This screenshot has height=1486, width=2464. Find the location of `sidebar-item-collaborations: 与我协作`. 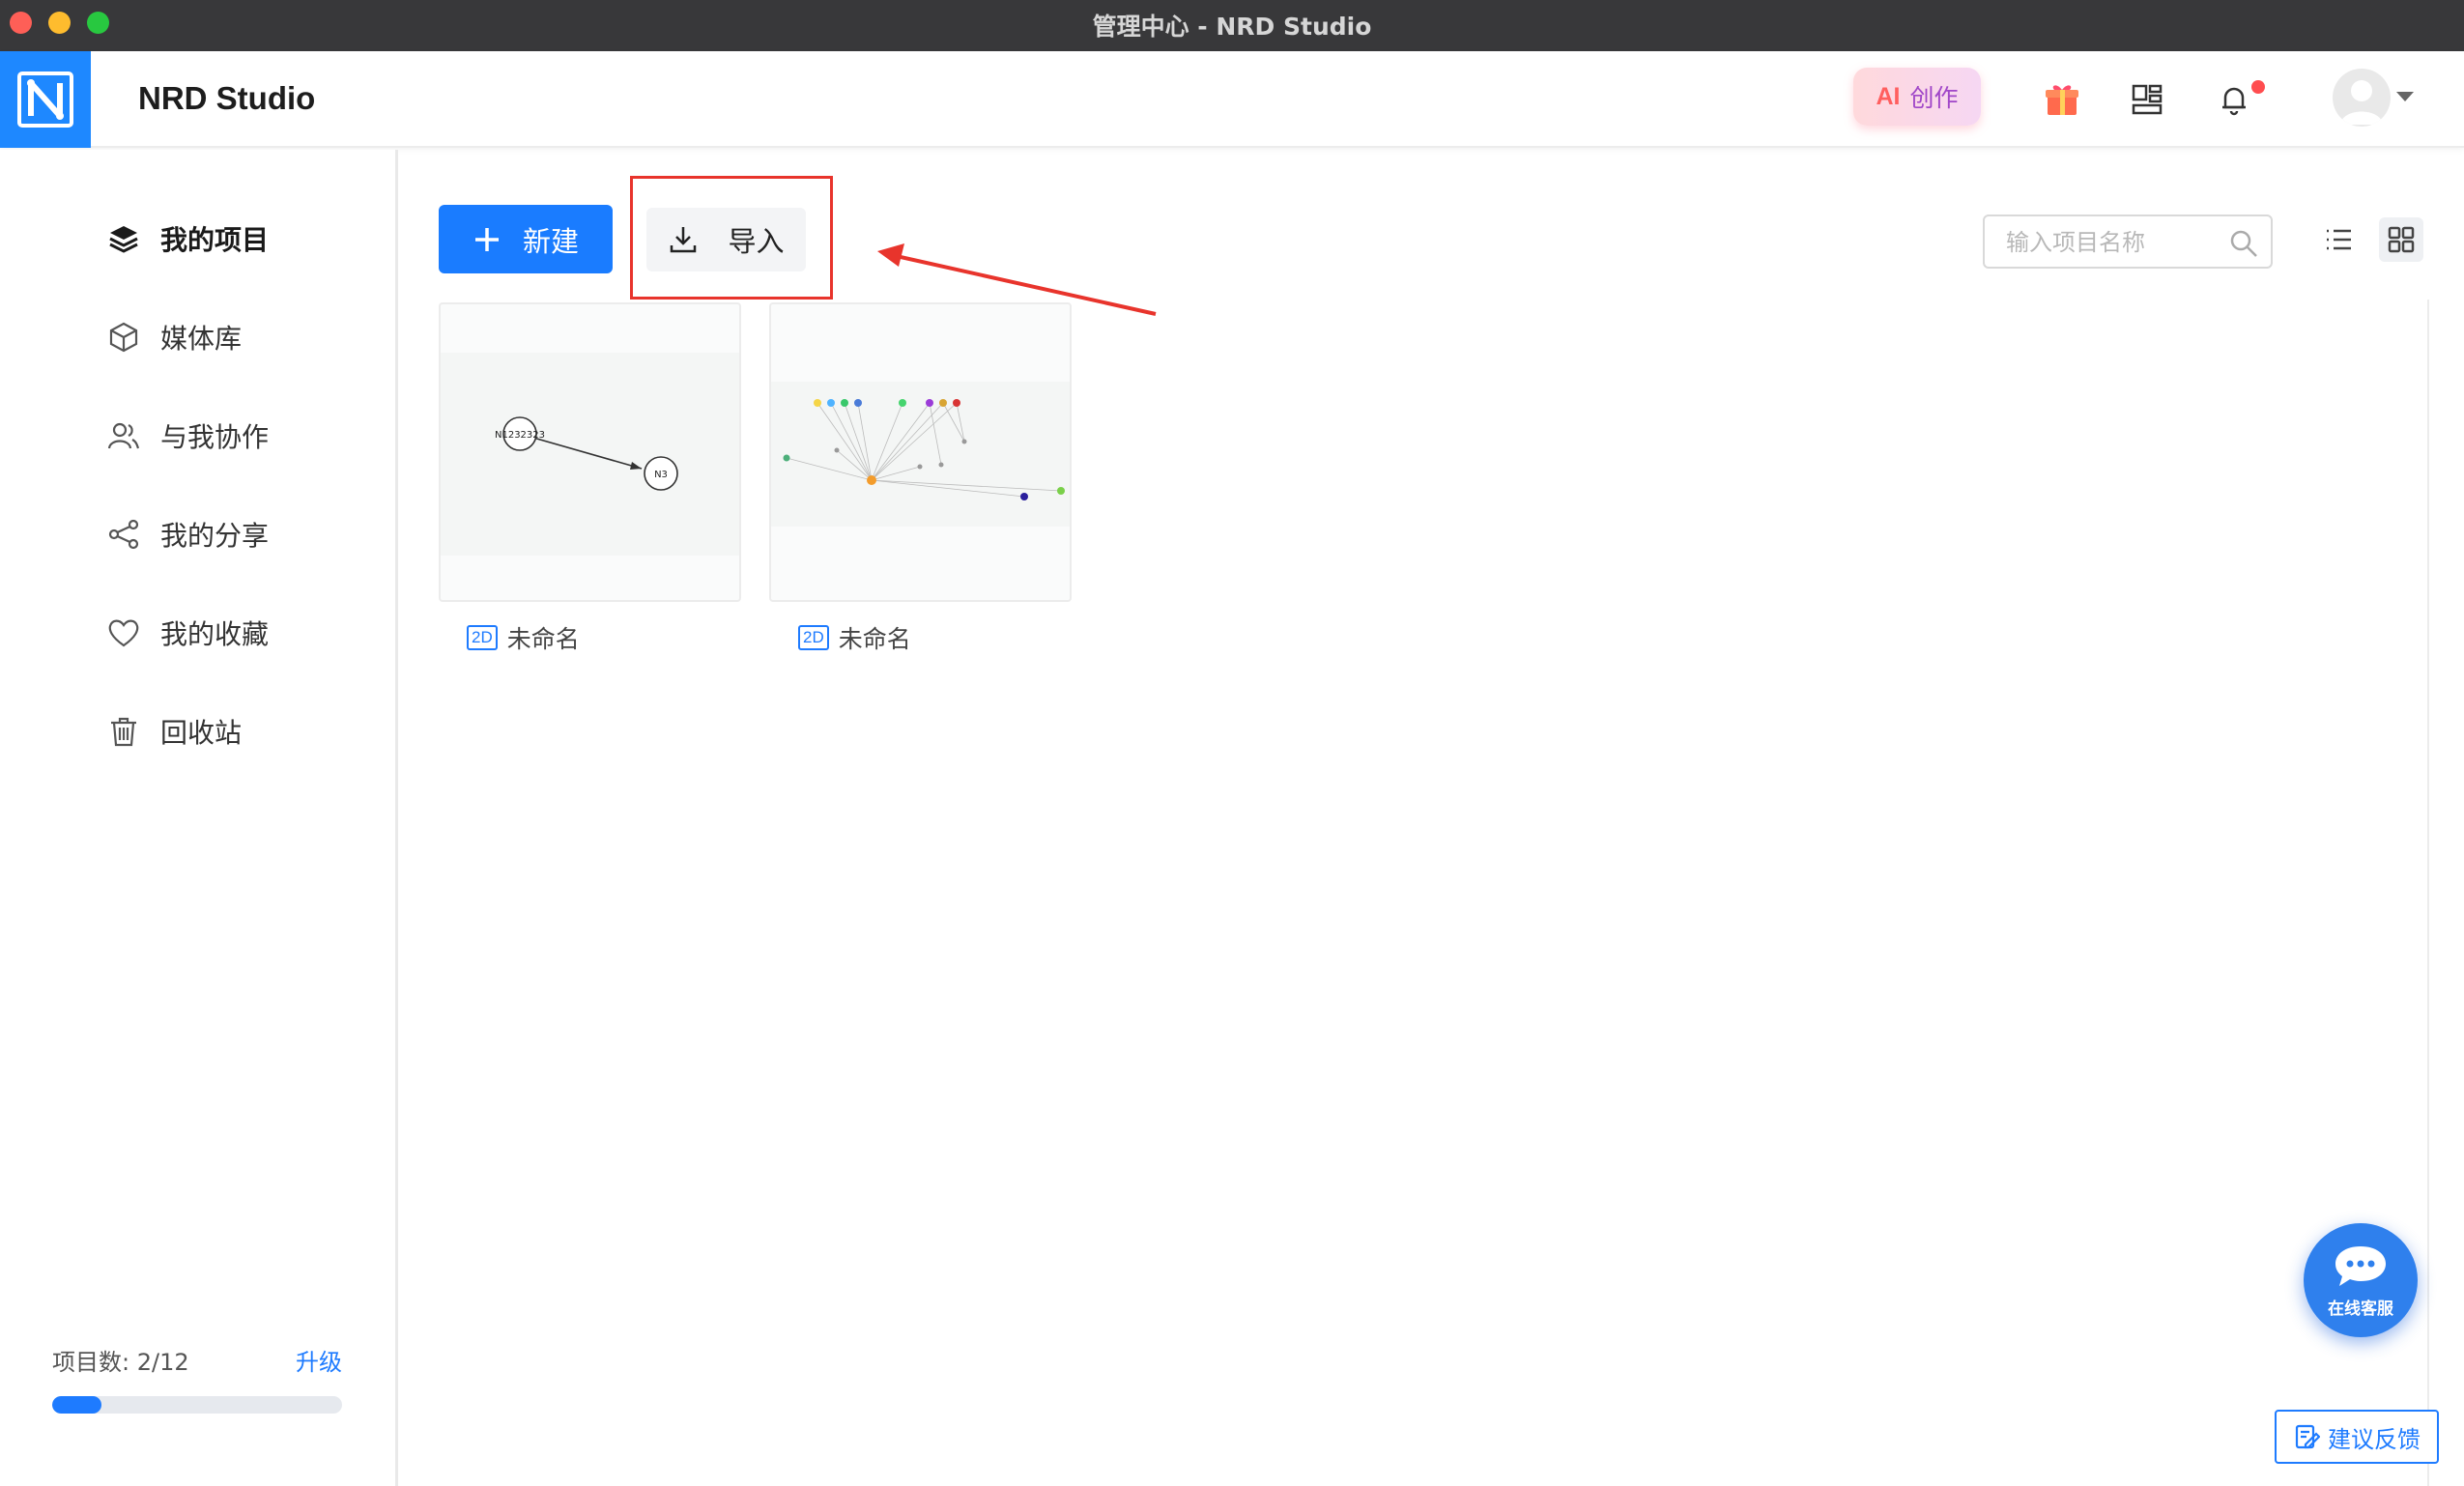

sidebar-item-collaborations: 与我协作 is located at coordinates (187, 436).